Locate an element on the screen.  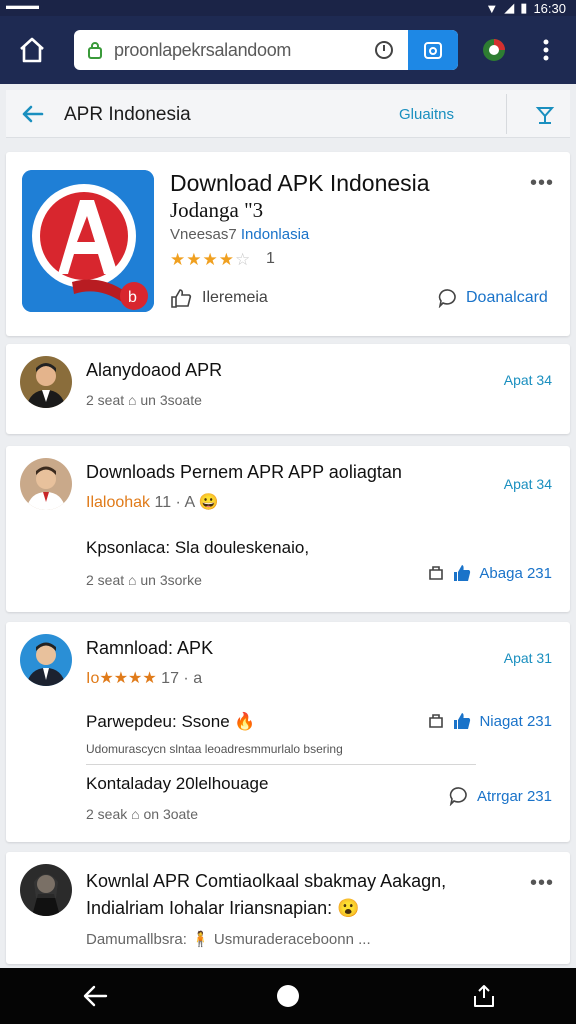
download-label: Doanalcard is located at coordinates (507, 297).